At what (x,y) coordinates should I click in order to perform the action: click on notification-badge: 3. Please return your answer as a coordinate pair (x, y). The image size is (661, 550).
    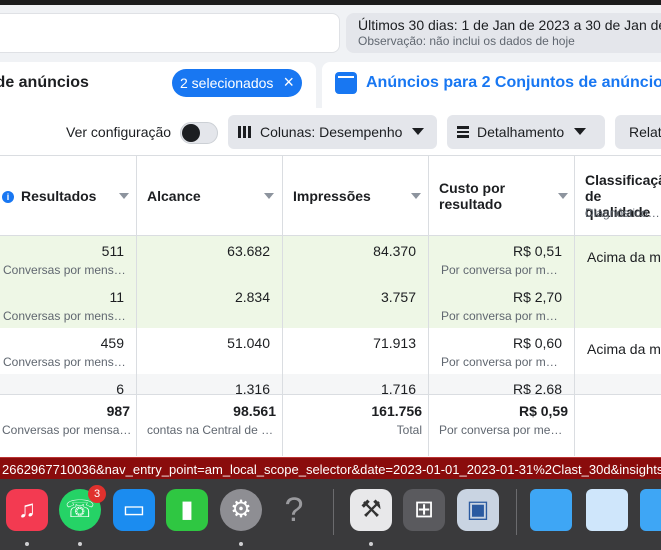
    Looking at the image, I should click on (97, 494).